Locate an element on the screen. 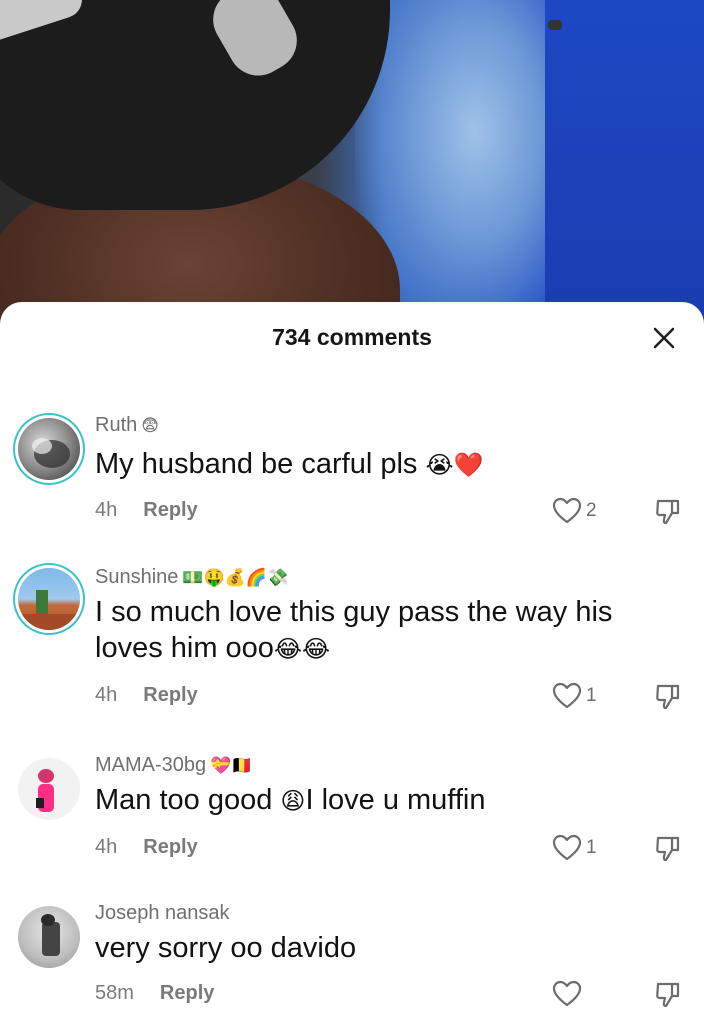 Image resolution: width=704 pixels, height=1024 pixels. comment-time: 58m is located at coordinates (114, 993).